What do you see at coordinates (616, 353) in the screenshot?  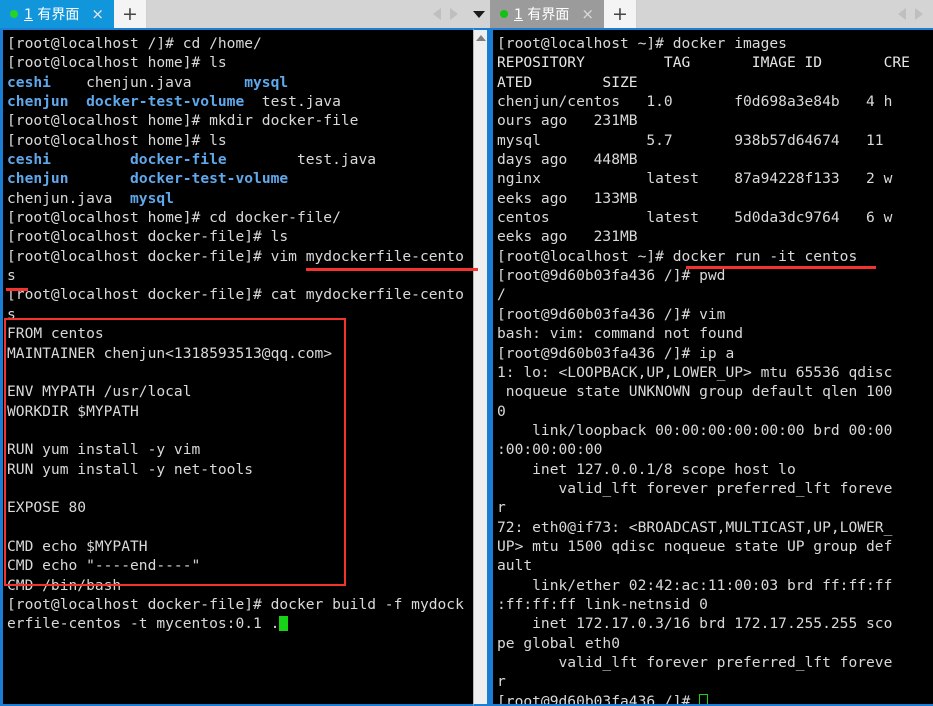 I see `terminal-text: [root@9d60b03fa436 /]# ip a` at bounding box center [616, 353].